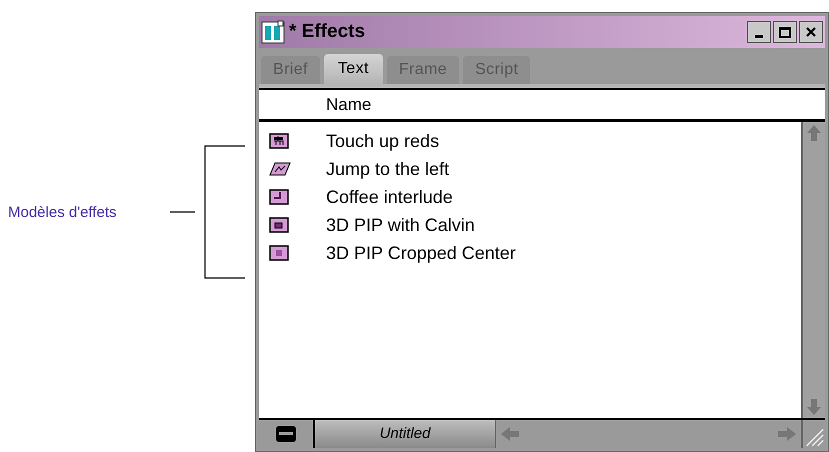  Describe the element at coordinates (787, 434) in the screenshot. I see `right-arrow-icon` at that location.